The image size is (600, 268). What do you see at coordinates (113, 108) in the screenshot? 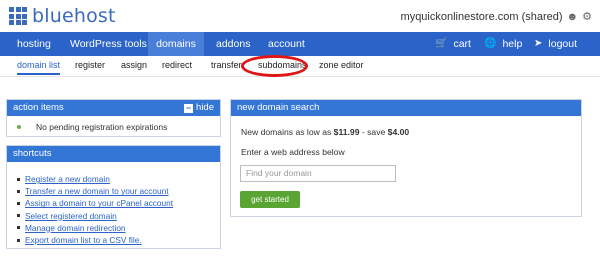
I see `action-items-header: action items − hide` at bounding box center [113, 108].